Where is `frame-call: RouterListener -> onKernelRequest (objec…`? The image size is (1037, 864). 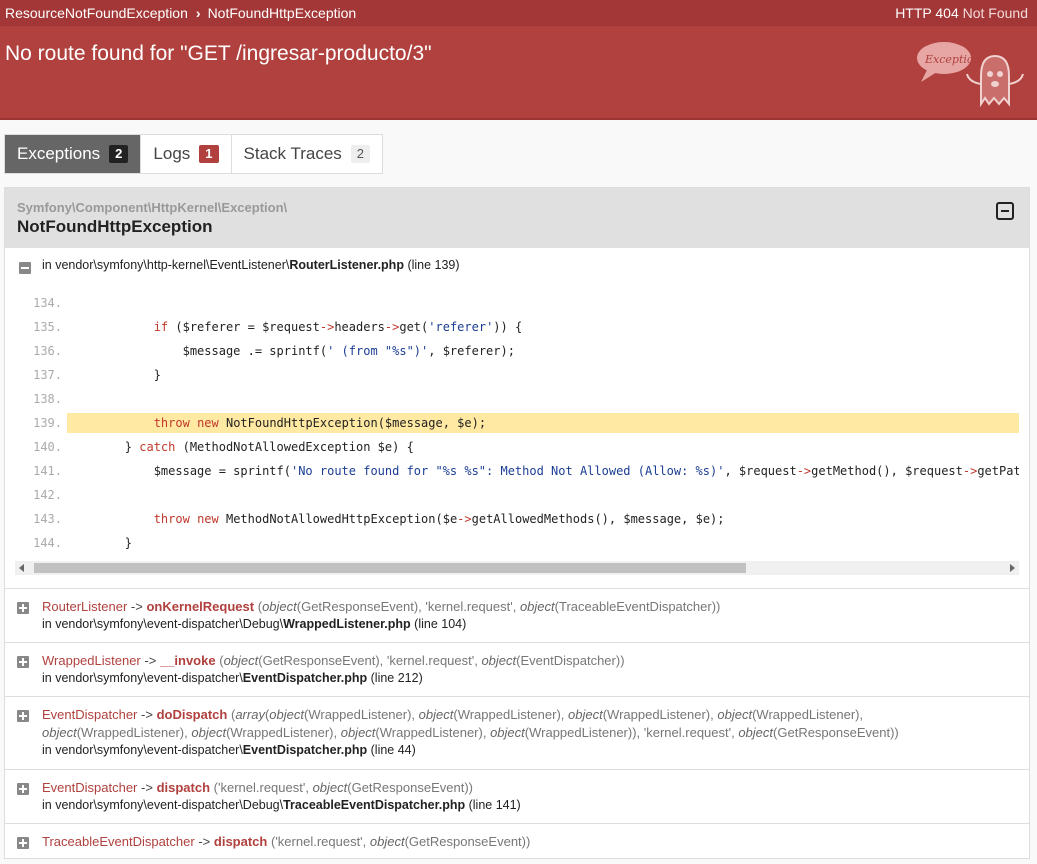 frame-call: RouterListener -> onKernelRequest (objec… is located at coordinates (520, 607).